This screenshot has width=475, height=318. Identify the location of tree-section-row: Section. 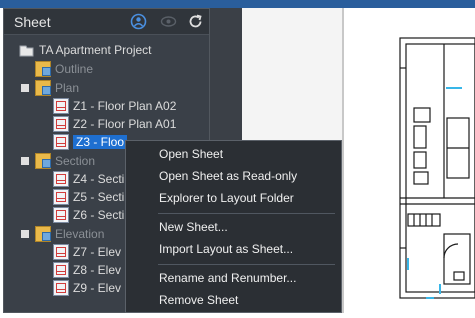
(58, 161).